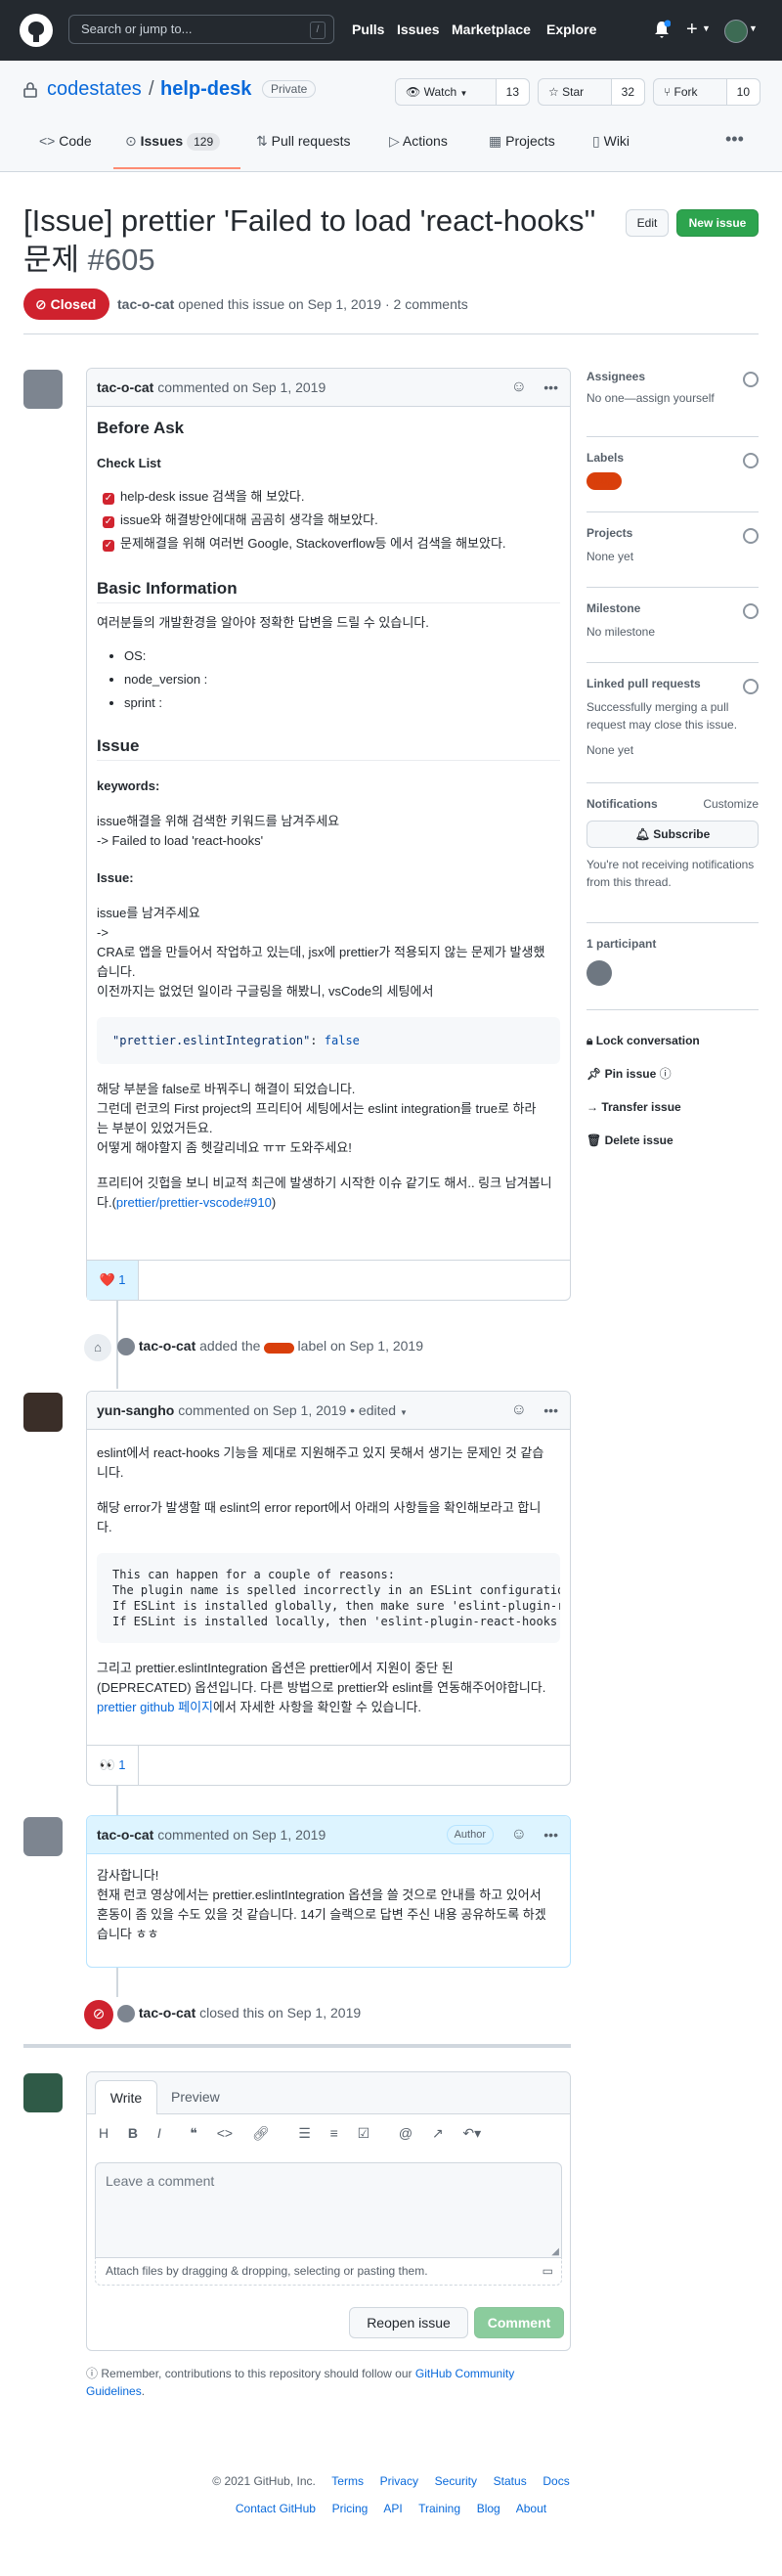 The height and width of the screenshot is (2576, 782). Describe the element at coordinates (673, 1140) in the screenshot. I see `delete-issue-link: 🗑︎ Delete issue` at that location.